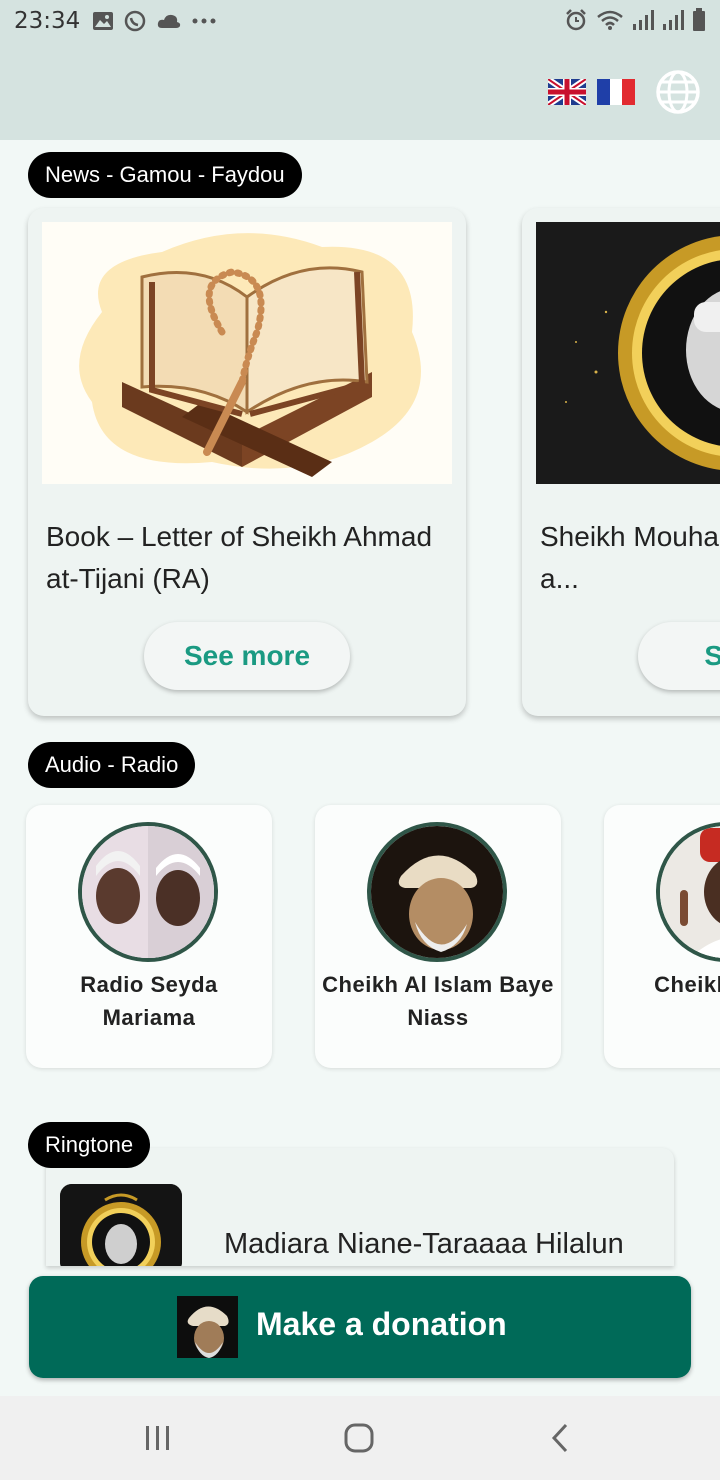  Describe the element at coordinates (247, 353) in the screenshot. I see `quran-stand-image` at that location.